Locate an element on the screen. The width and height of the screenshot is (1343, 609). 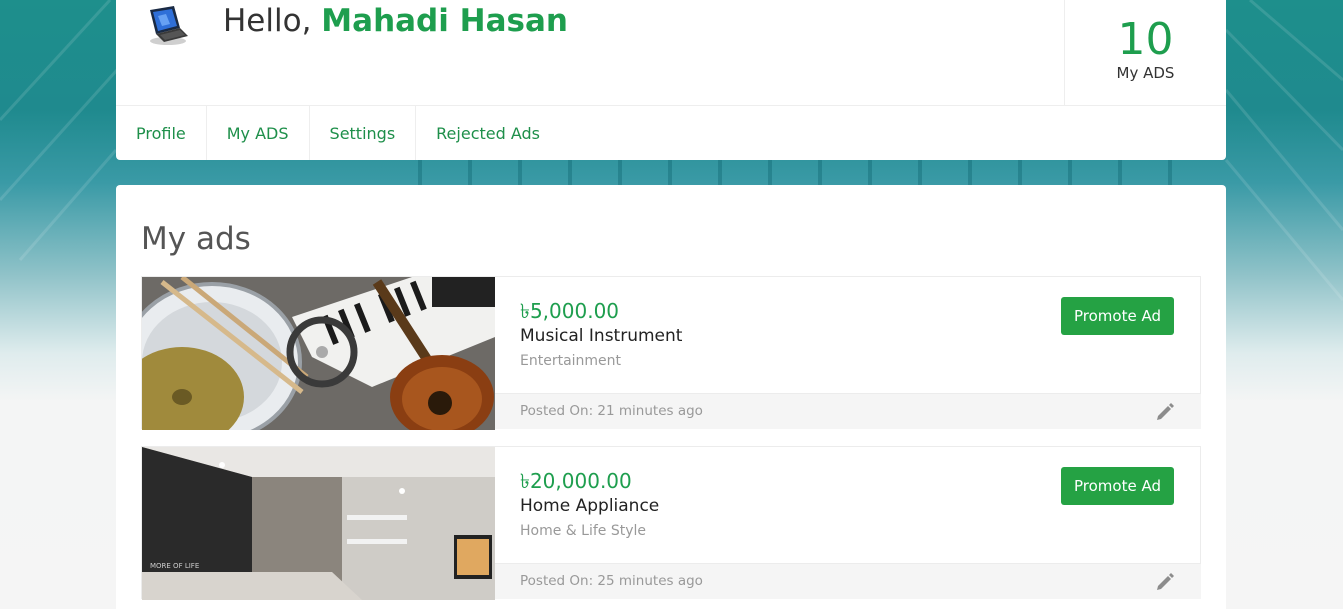
tab-settings: Settings is located at coordinates (363, 133).